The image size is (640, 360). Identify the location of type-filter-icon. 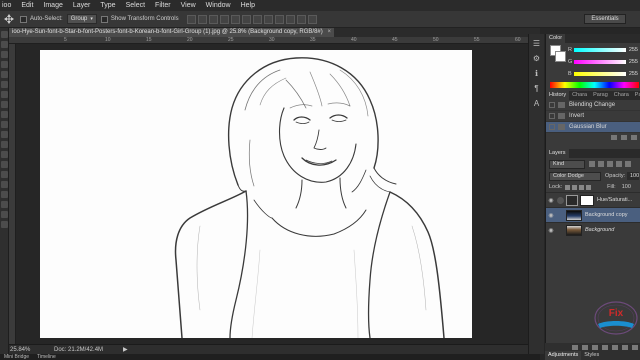
(610, 164).